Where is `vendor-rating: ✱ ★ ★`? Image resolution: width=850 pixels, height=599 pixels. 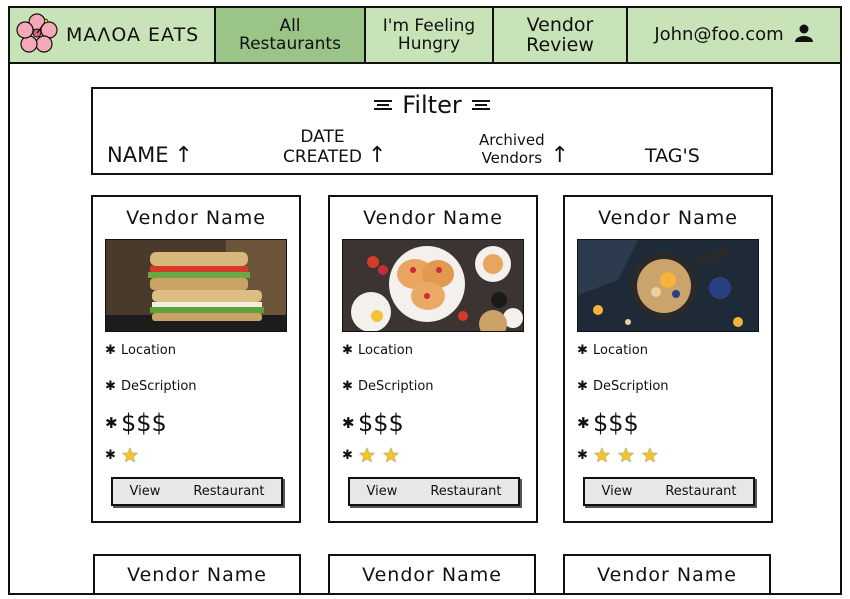 vendor-rating: ✱ ★ ★ is located at coordinates (371, 455).